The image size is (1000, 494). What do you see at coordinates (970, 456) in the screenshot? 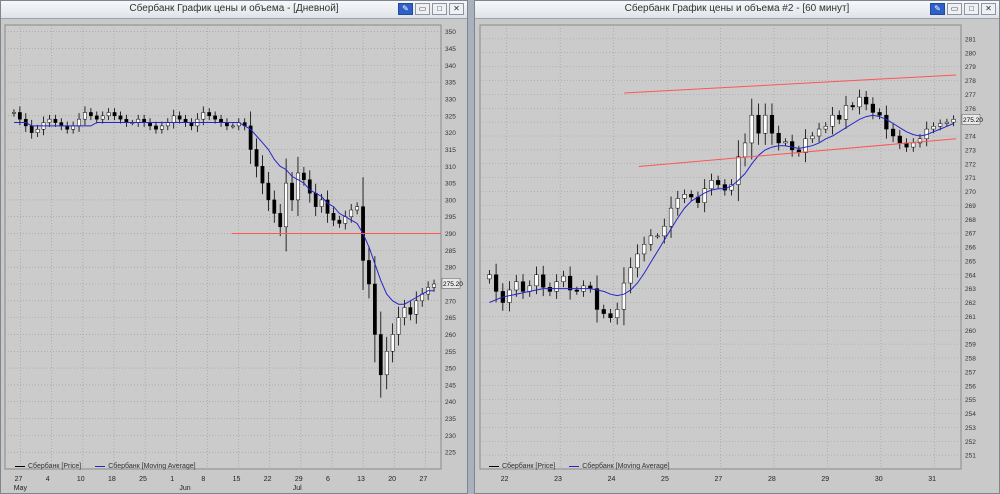
I see `y-tick-label: 251` at bounding box center [970, 456].